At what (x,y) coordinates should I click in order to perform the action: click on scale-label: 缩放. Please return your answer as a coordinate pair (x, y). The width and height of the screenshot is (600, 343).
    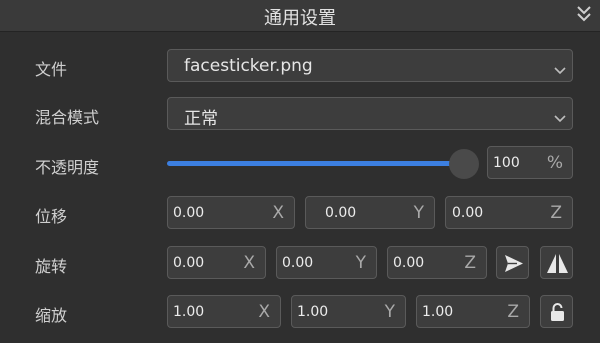
    Looking at the image, I should click on (51, 315).